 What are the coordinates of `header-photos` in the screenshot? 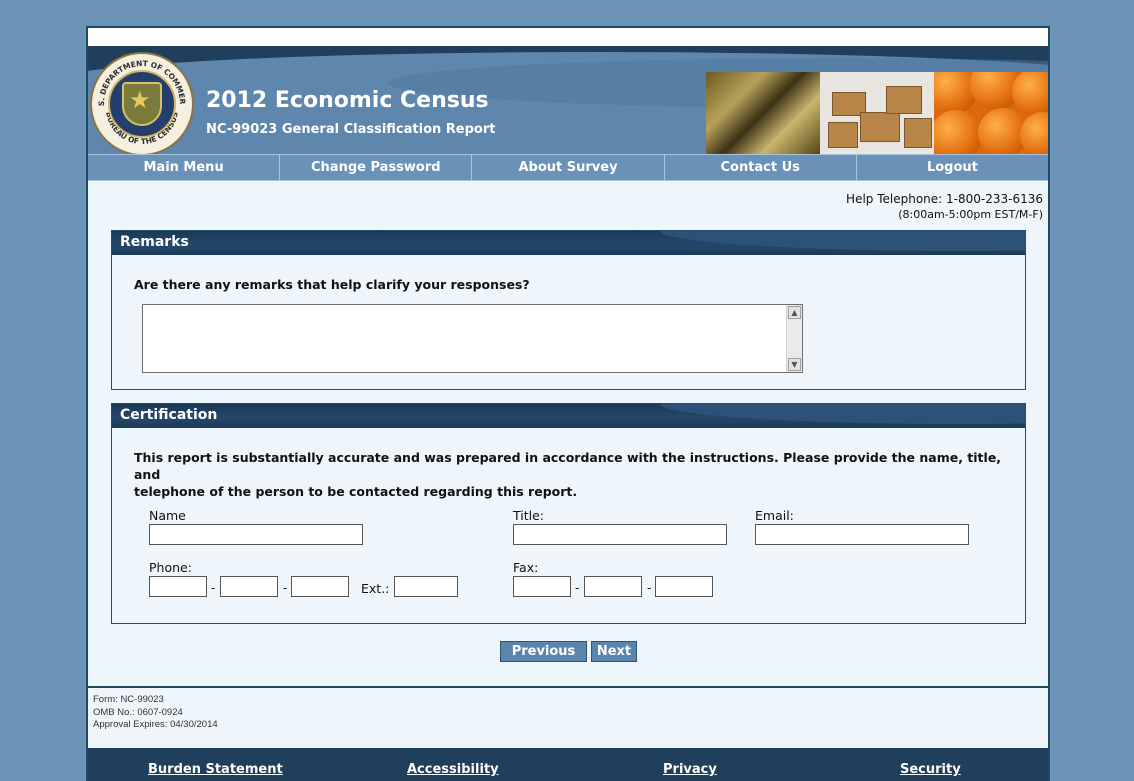 It's located at (877, 113).